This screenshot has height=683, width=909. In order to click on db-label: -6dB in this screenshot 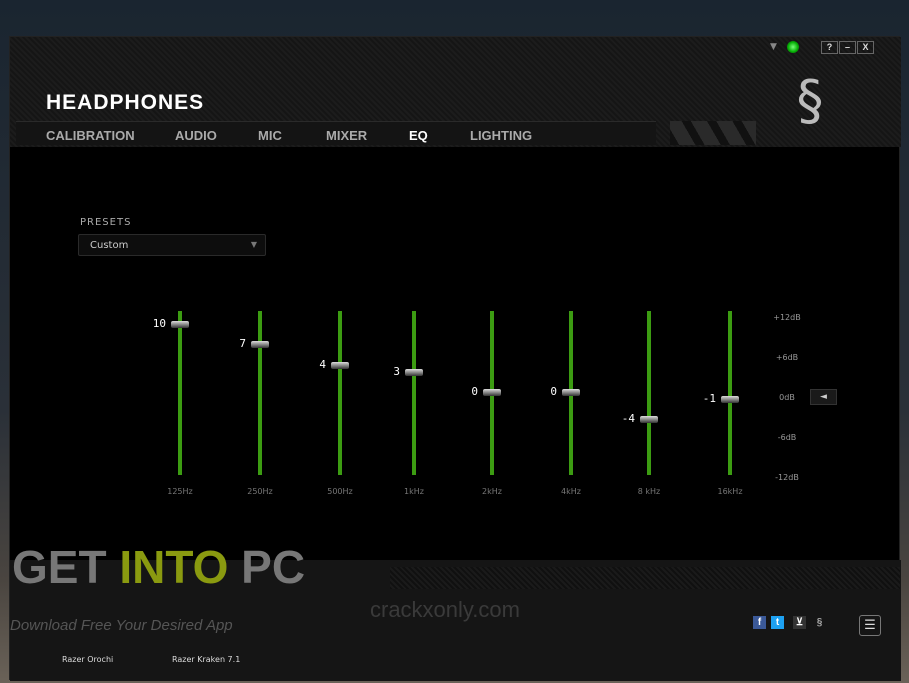, I will do `click(787, 437)`.